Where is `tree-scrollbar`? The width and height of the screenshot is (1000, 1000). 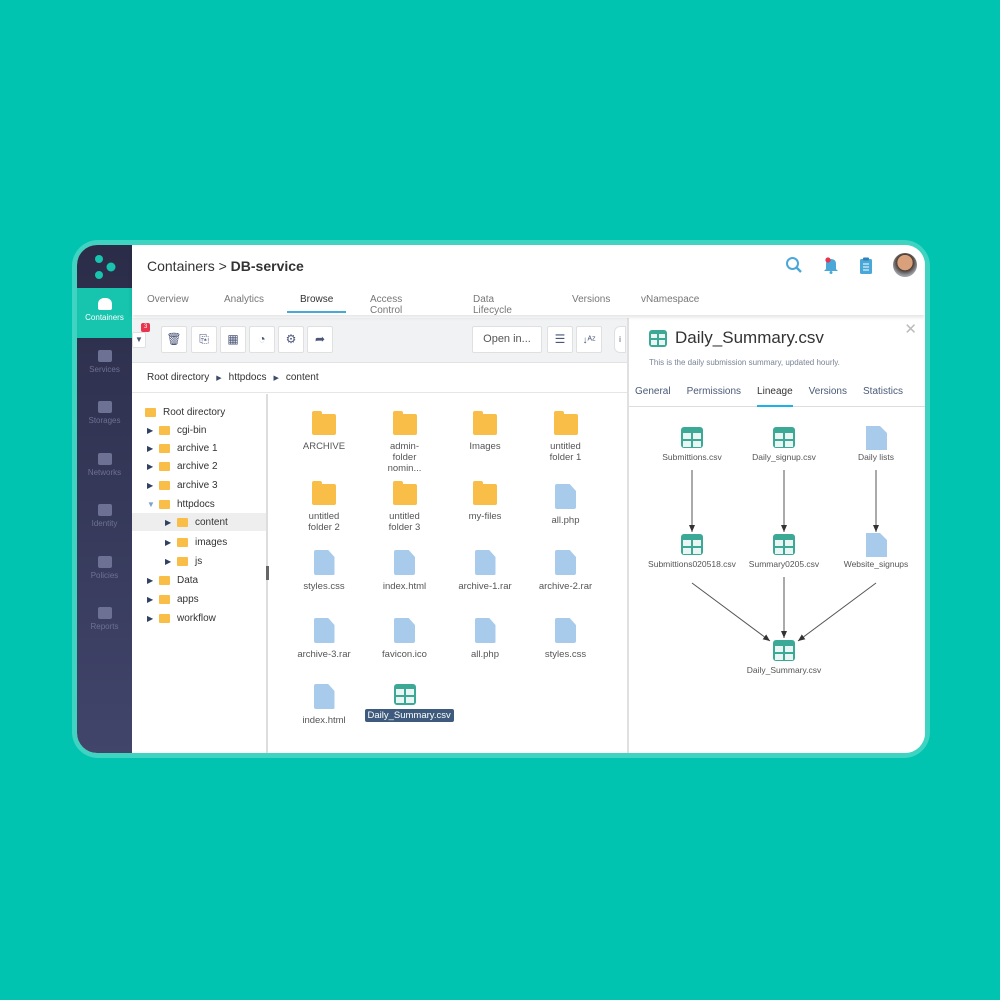 tree-scrollbar is located at coordinates (267, 573).